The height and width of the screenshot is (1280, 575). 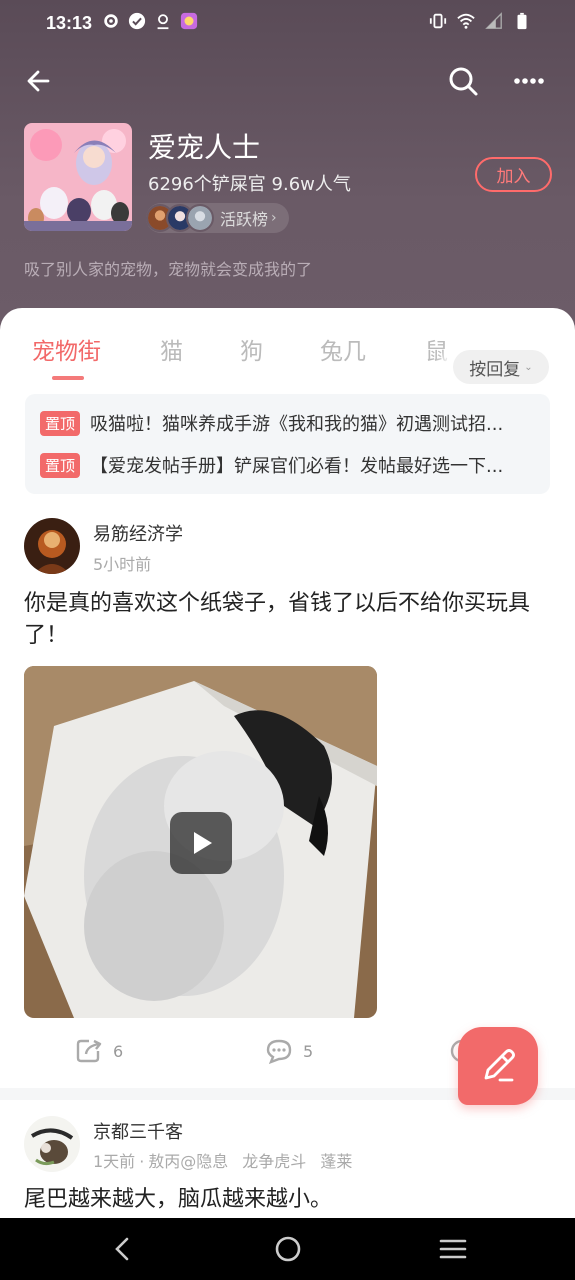 What do you see at coordinates (495, 369) in the screenshot?
I see `sort-label: 按回复` at bounding box center [495, 369].